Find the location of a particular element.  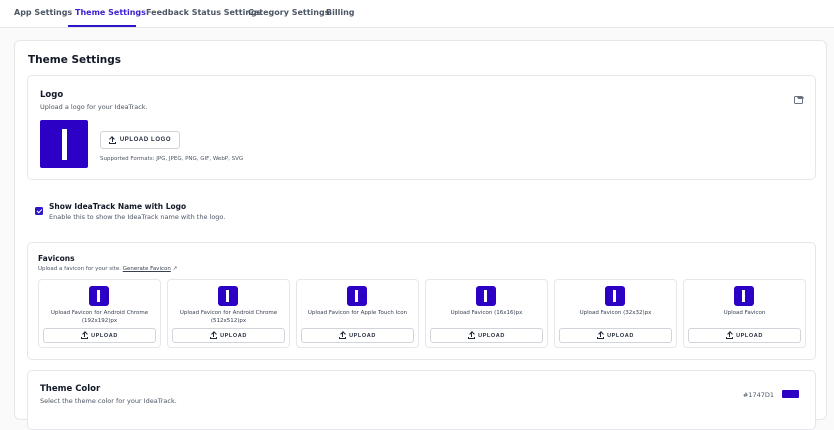

tab-feedback-status-settings: Feedback Status Settings is located at coordinates (204, 12).